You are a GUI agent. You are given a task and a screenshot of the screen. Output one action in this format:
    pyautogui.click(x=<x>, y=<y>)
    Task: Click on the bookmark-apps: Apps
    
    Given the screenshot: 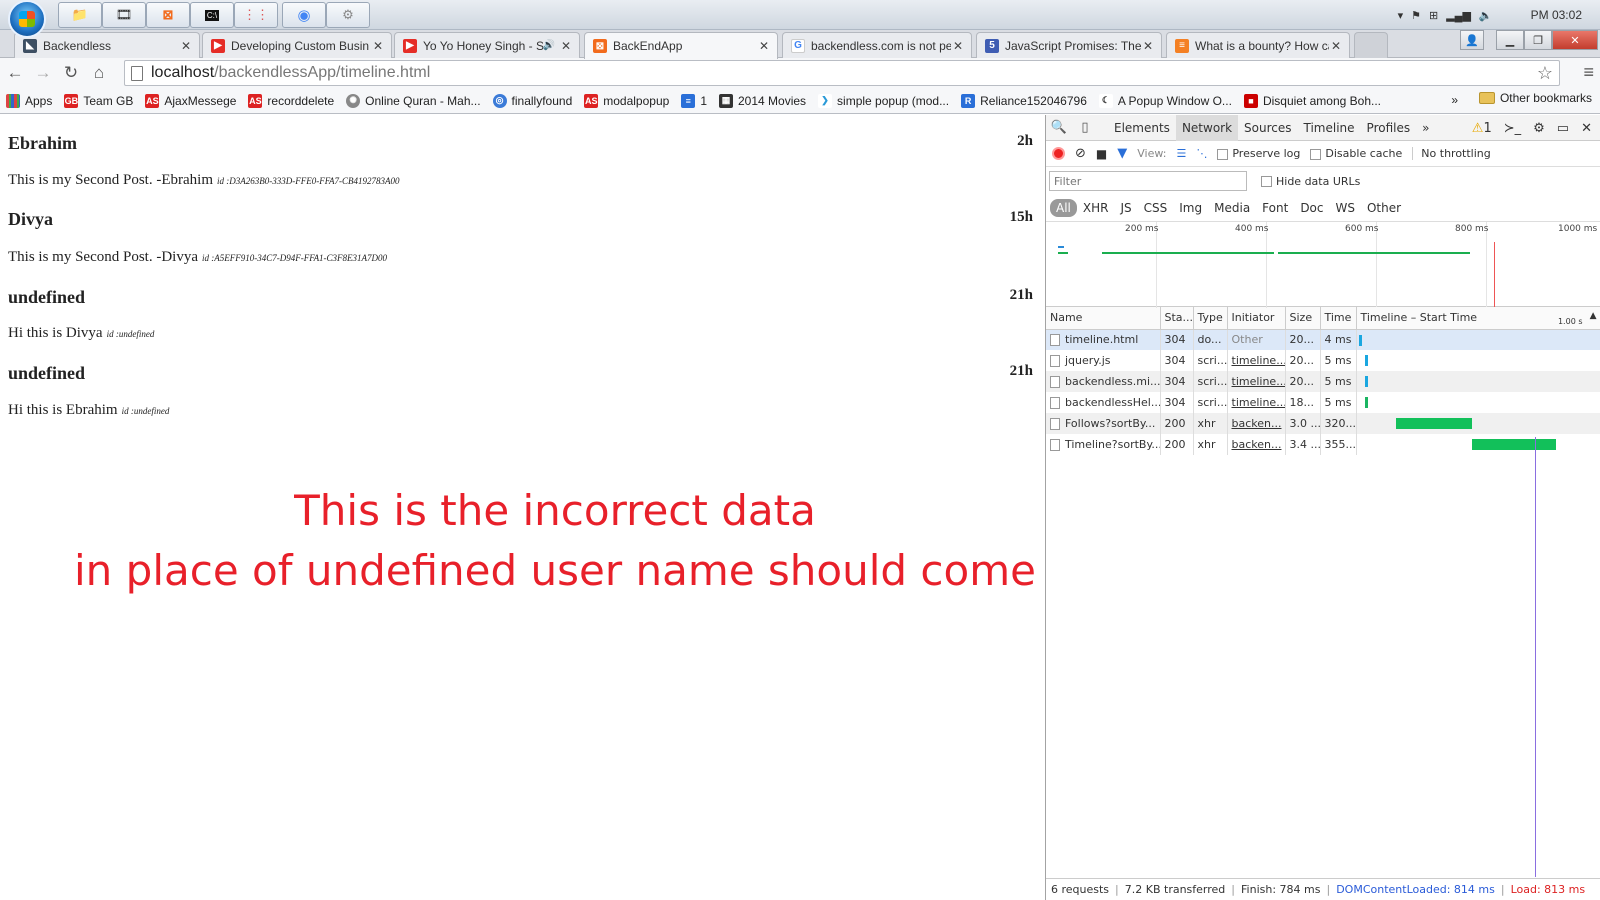 What is the action you would take?
    pyautogui.click(x=29, y=100)
    